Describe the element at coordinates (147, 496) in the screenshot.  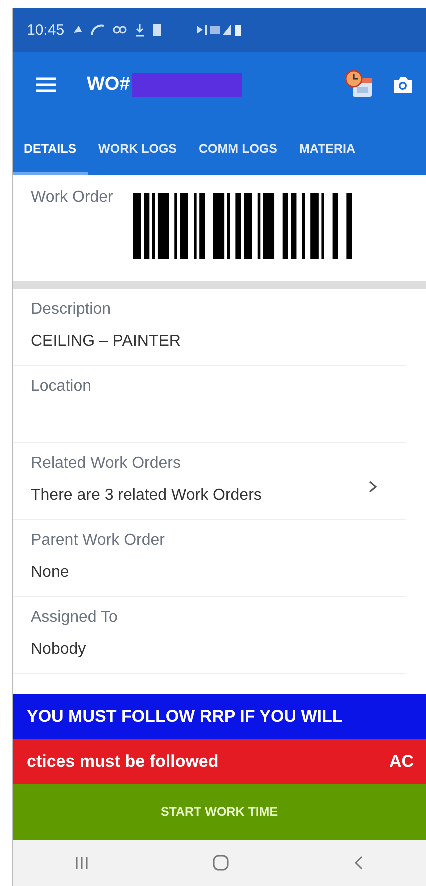
I see `field-value: There are 3 related Work Orders` at that location.